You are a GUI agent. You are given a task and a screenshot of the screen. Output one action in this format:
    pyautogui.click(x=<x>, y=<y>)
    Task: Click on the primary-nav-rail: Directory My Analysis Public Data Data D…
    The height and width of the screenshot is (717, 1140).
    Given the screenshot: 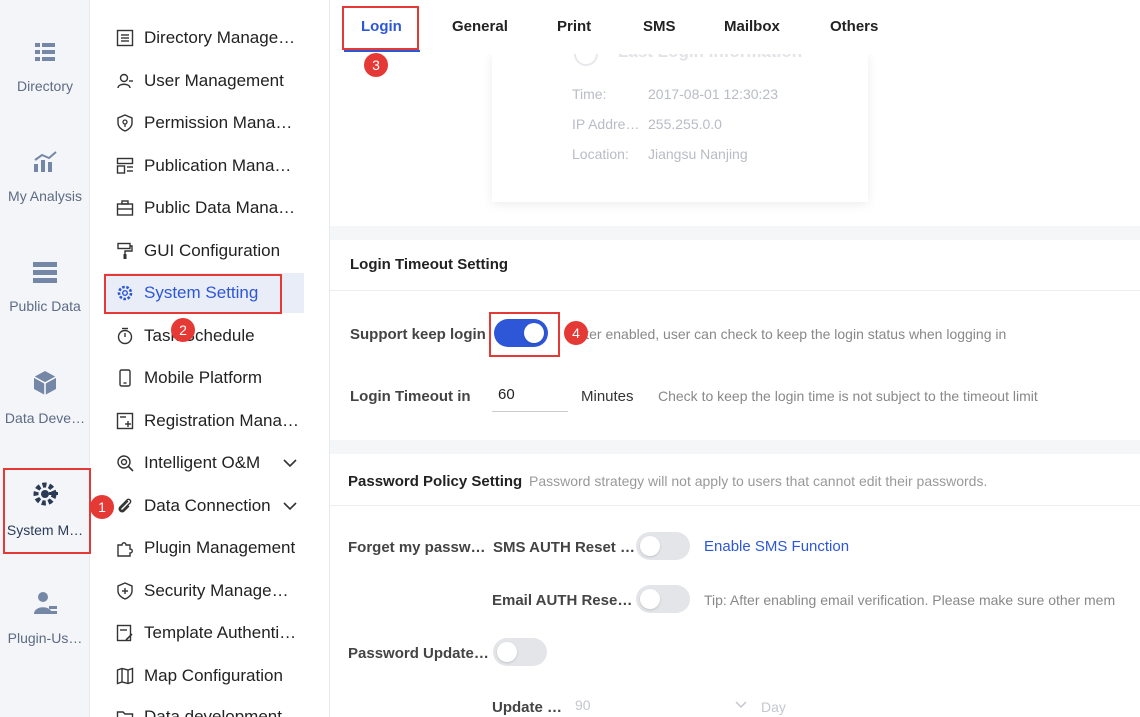 What is the action you would take?
    pyautogui.click(x=45, y=358)
    